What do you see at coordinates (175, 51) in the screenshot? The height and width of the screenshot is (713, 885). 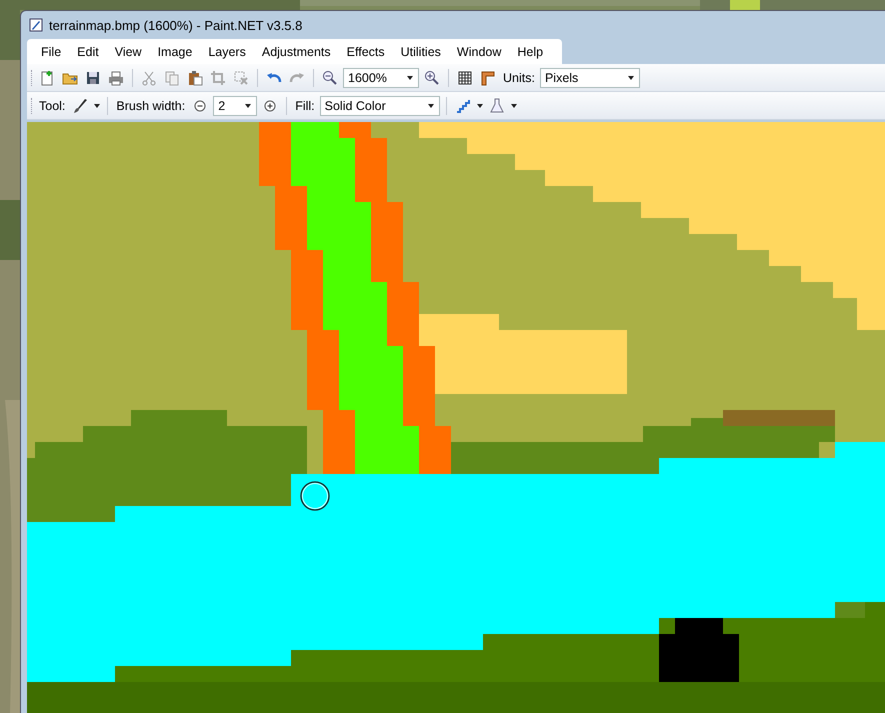 I see `menu-item: Image` at bounding box center [175, 51].